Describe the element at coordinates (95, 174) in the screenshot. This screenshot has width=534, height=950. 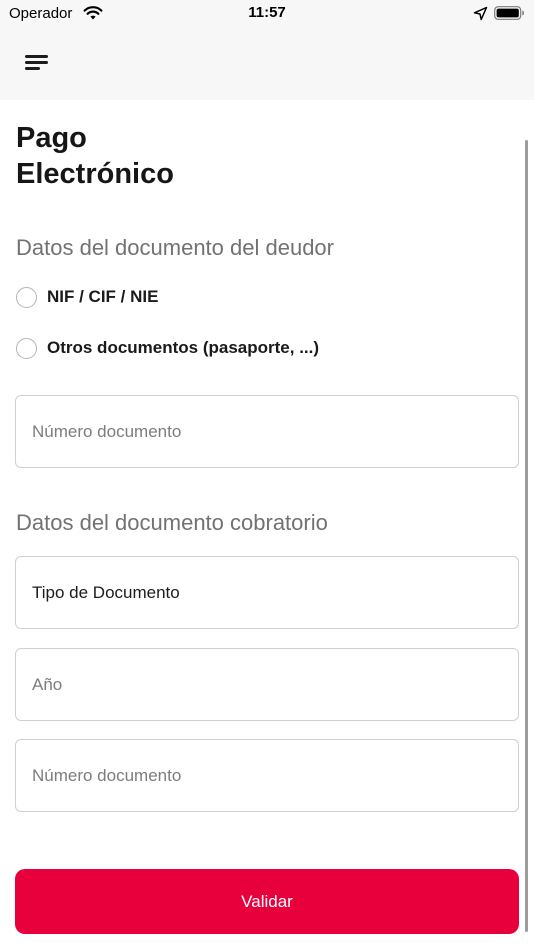
I see `page-title-line-2: Electrónico` at that location.